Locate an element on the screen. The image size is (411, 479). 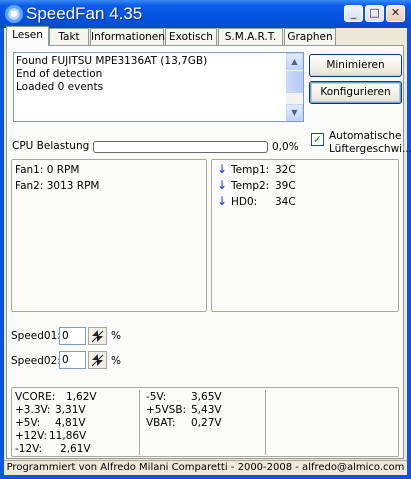
temperature-readings-box: ↓ Temp1: 32C ↓ Temp2: 39C ↓ HD0: 34C is located at coordinates (305, 235).